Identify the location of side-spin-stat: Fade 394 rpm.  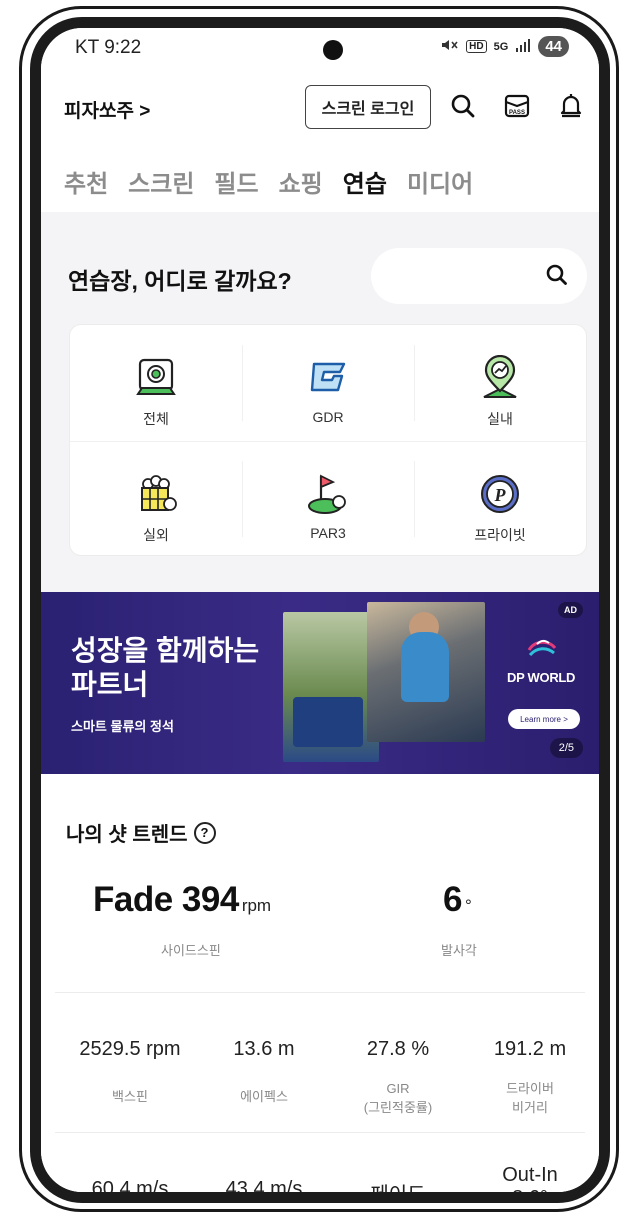
(182, 900).